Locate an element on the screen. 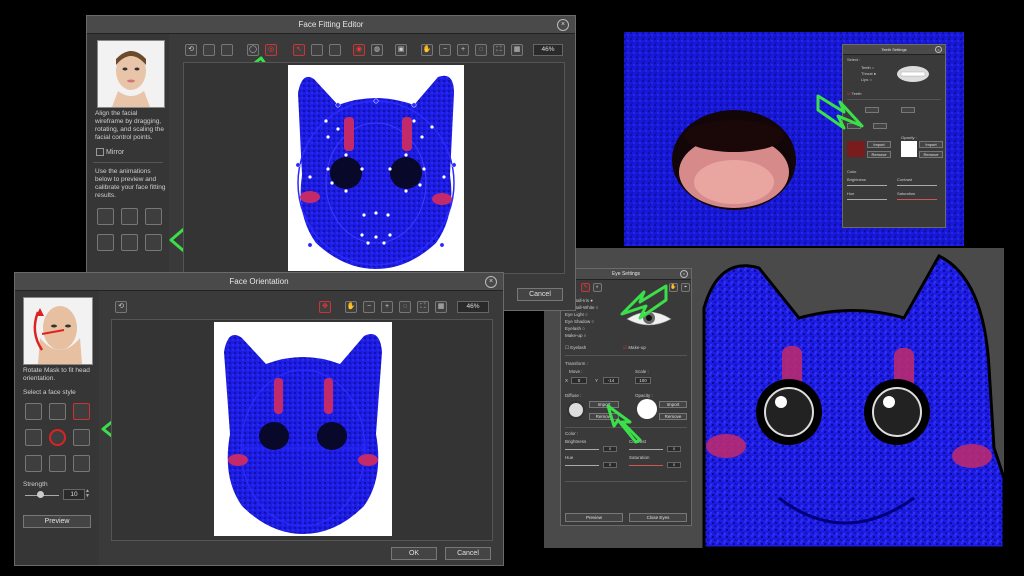 The width and height of the screenshot is (1024, 576). face-fitting-close-button: × is located at coordinates (563, 25).